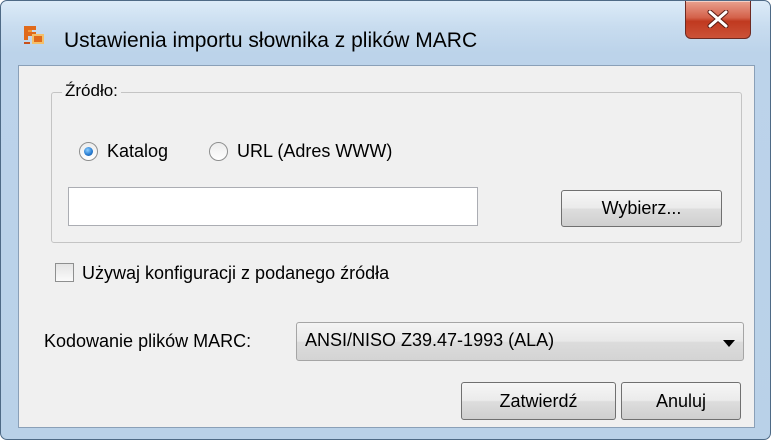  I want to click on use-config-label: Używaj konfiguracji z podanego źródła, so click(235, 273).